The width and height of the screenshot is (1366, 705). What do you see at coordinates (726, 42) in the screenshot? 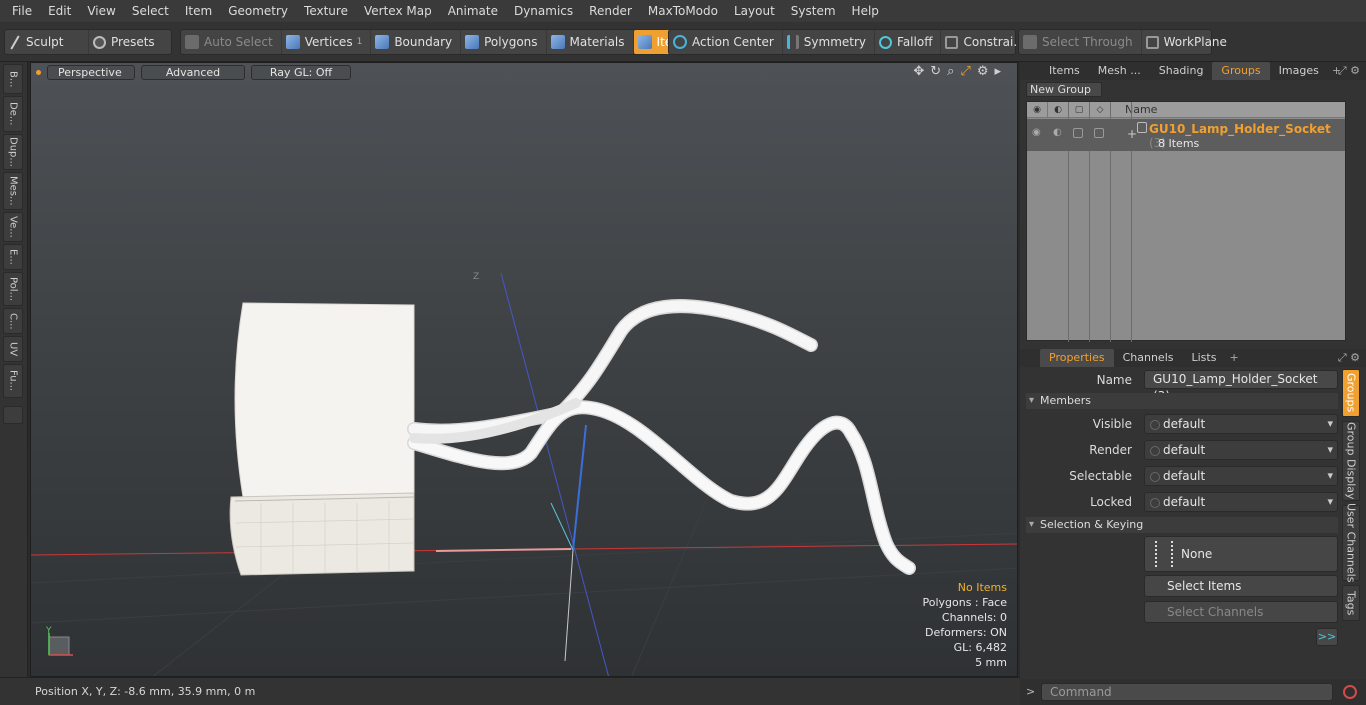
I see `action-center-button: Action Center` at bounding box center [726, 42].